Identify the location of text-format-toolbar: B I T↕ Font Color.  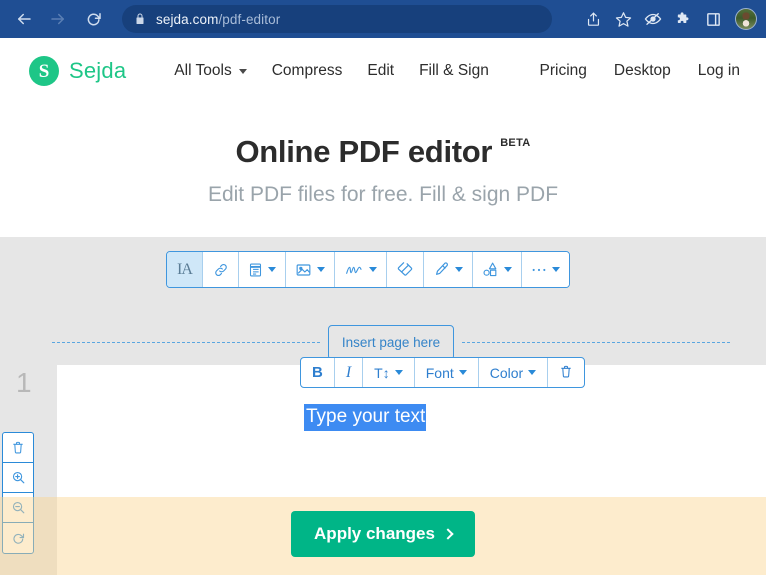
(443, 372).